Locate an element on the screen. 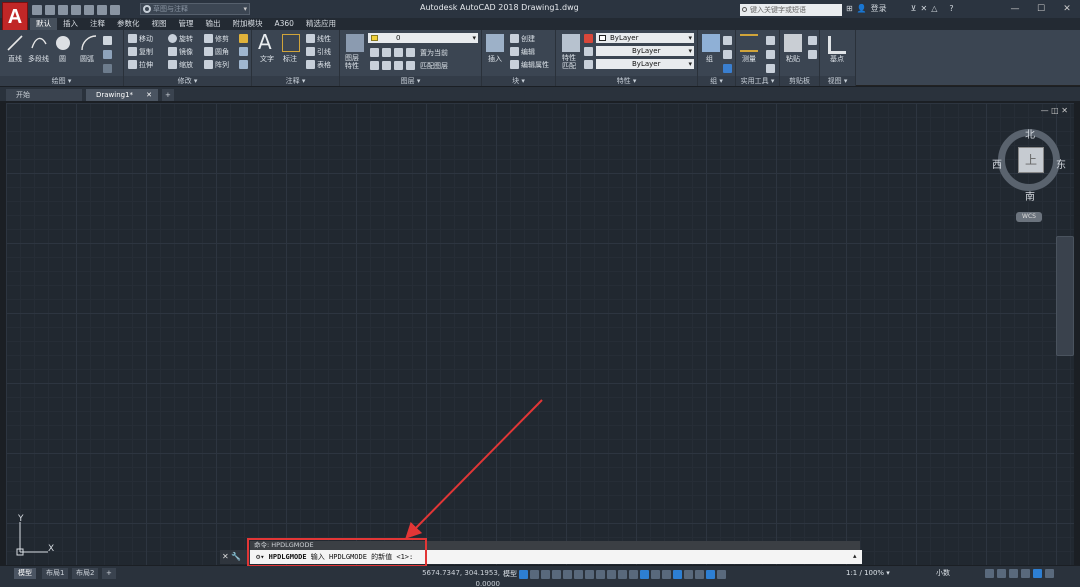 The image size is (1080, 587). transparency-icon is located at coordinates (633, 574).